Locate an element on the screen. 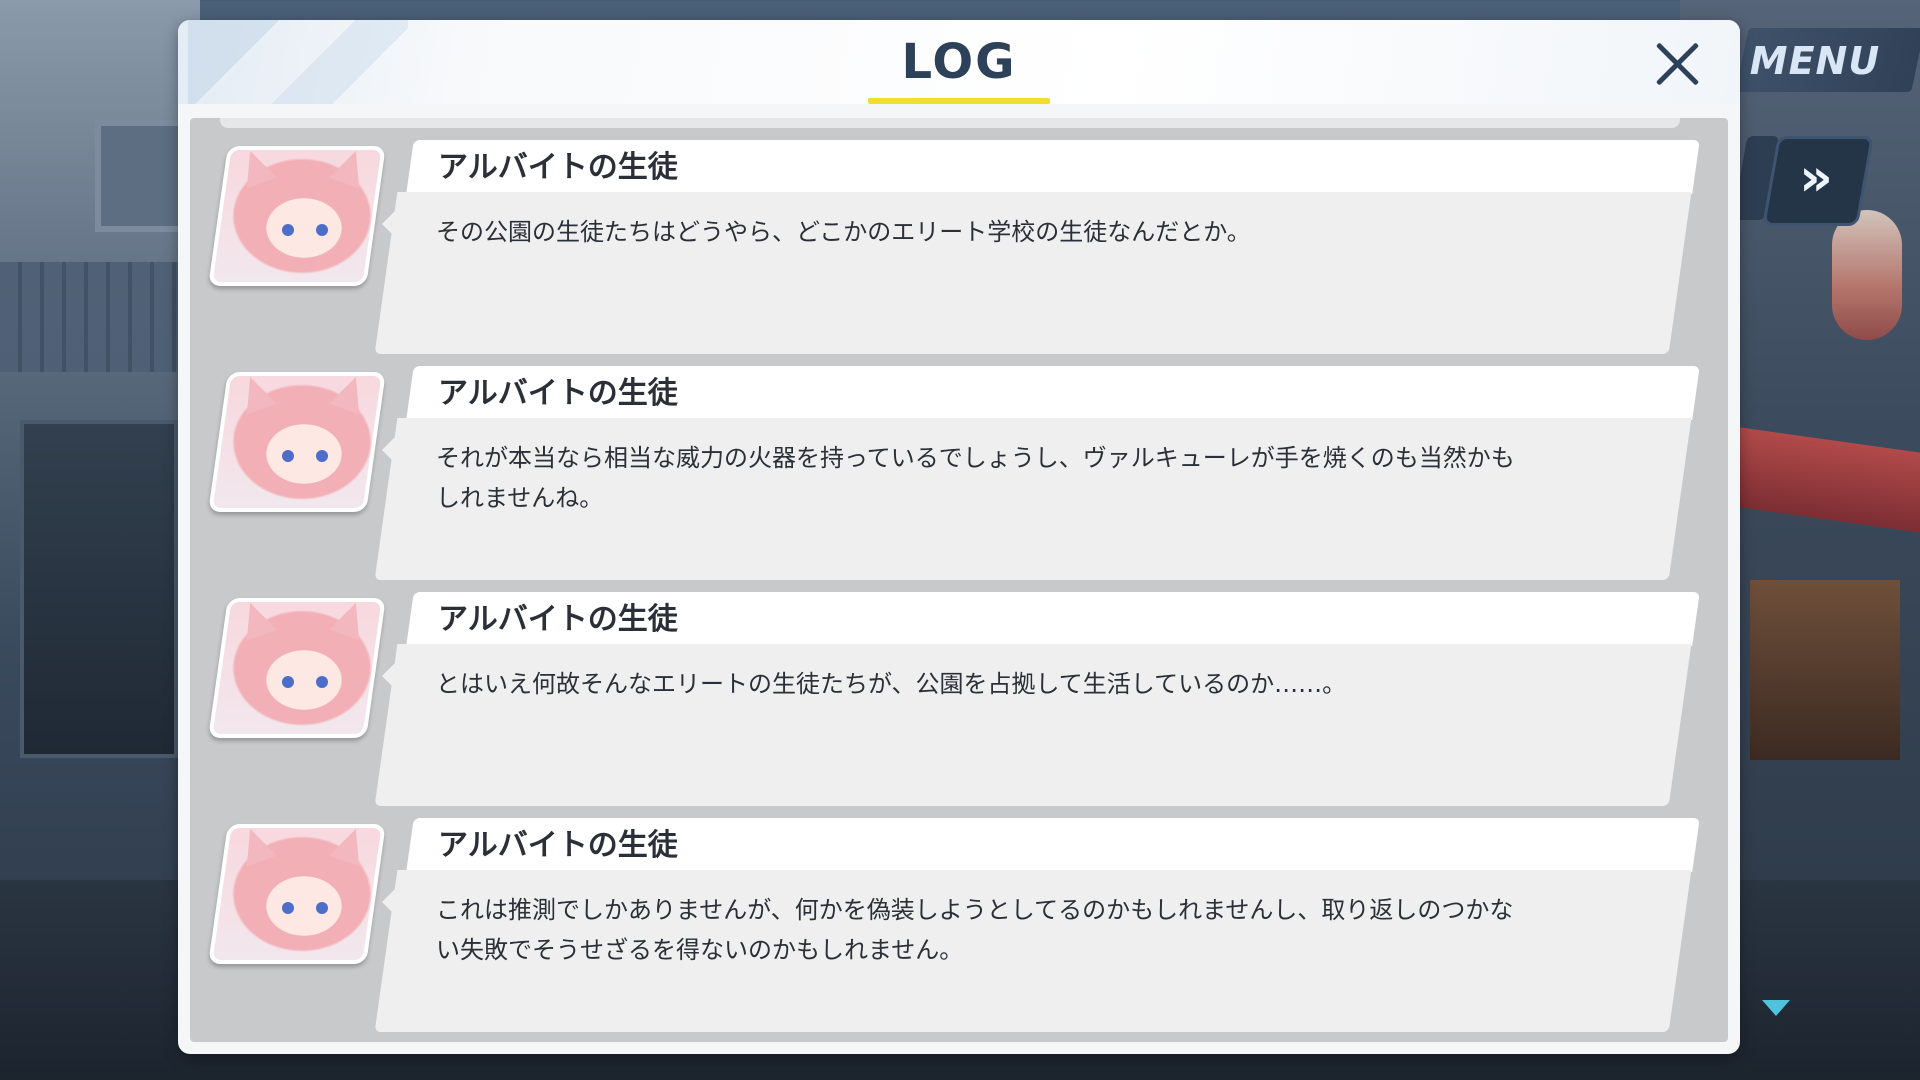 This screenshot has width=1920, height=1080. message-text: その公園の生徒たちはどうやら、どこかのエリート学校の生徒なんだとか。 is located at coordinates (843, 232).